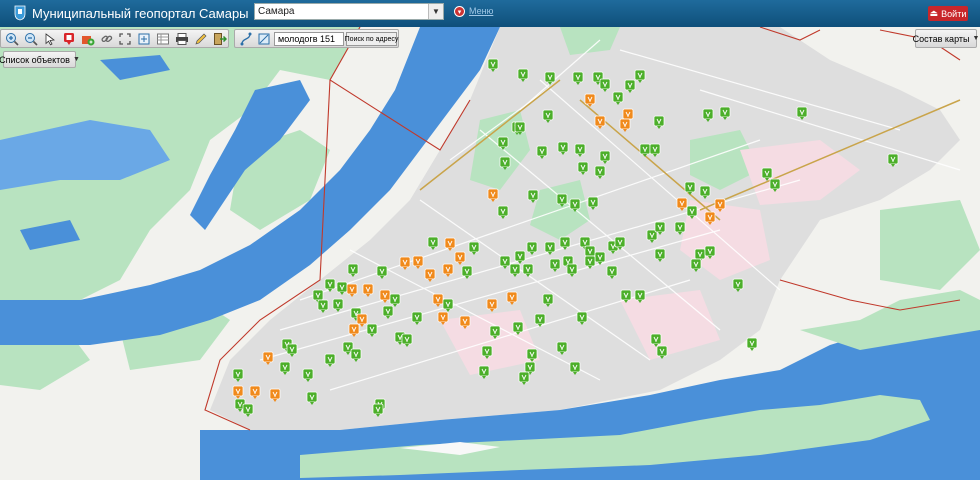  Describe the element at coordinates (459, 11) in the screenshot. I see `menu-toggle-icon: ▾` at that location.